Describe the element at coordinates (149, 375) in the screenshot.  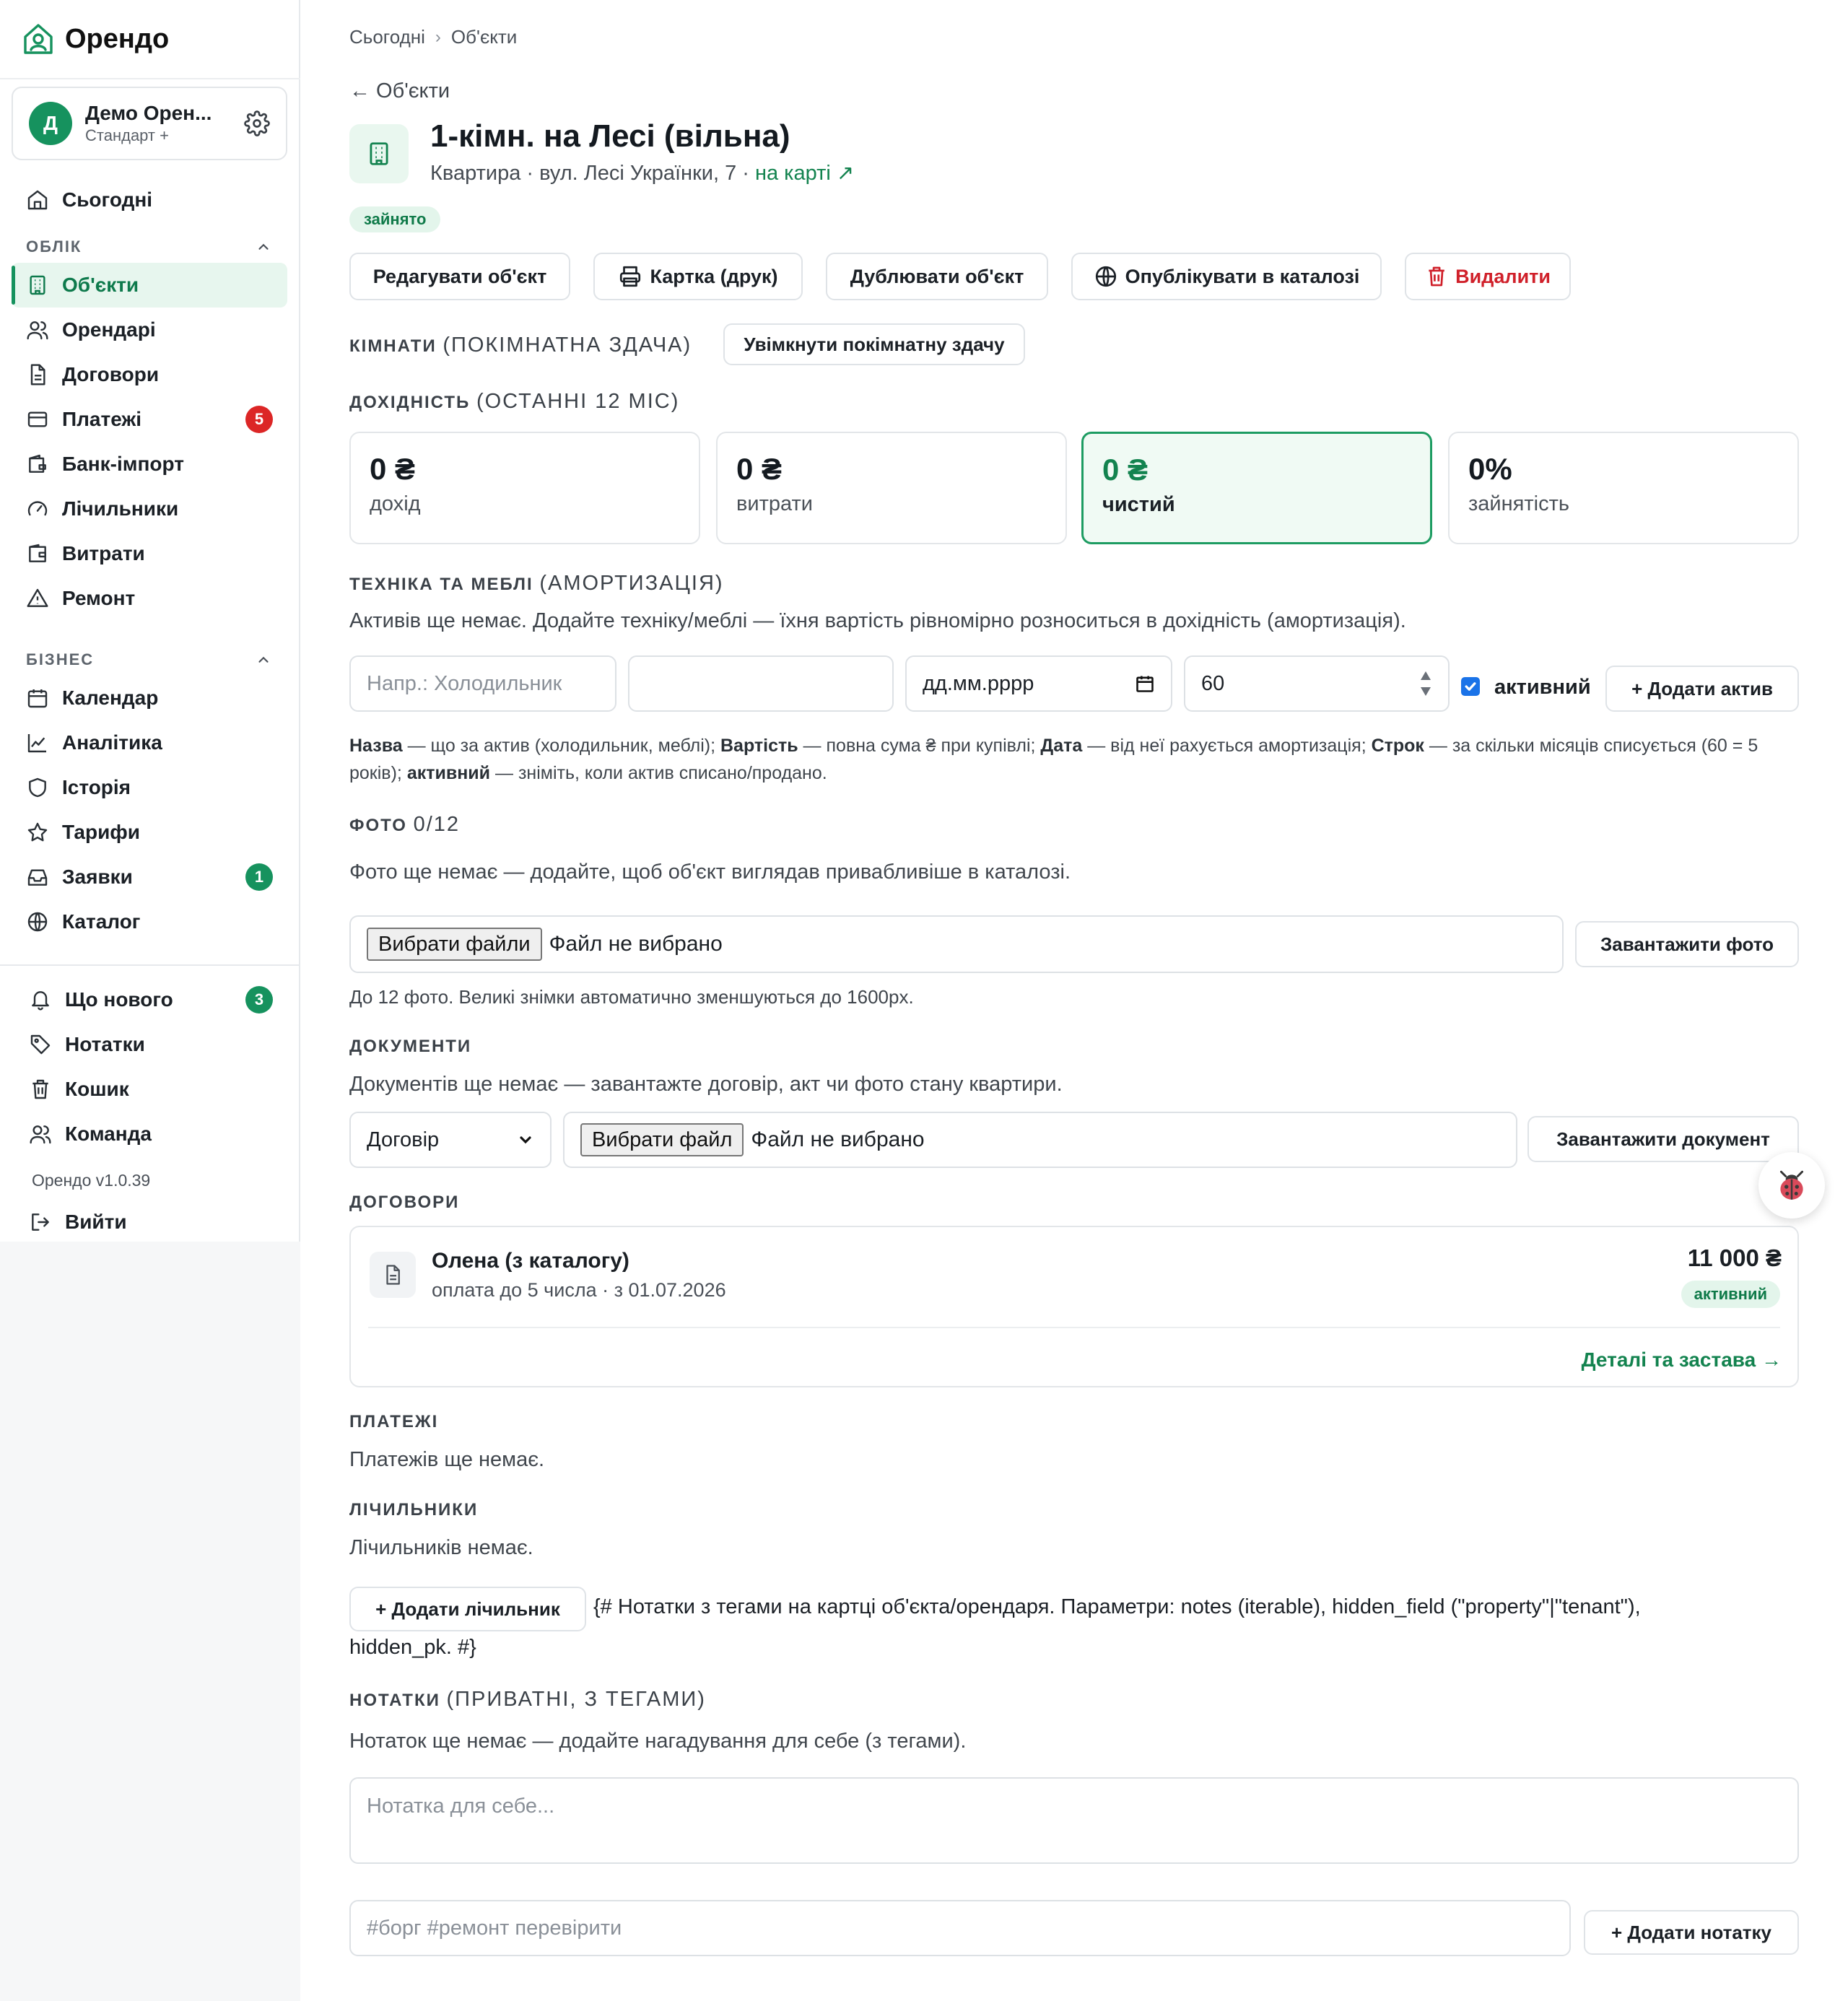
I see `nav-item-contracts: Договори` at that location.